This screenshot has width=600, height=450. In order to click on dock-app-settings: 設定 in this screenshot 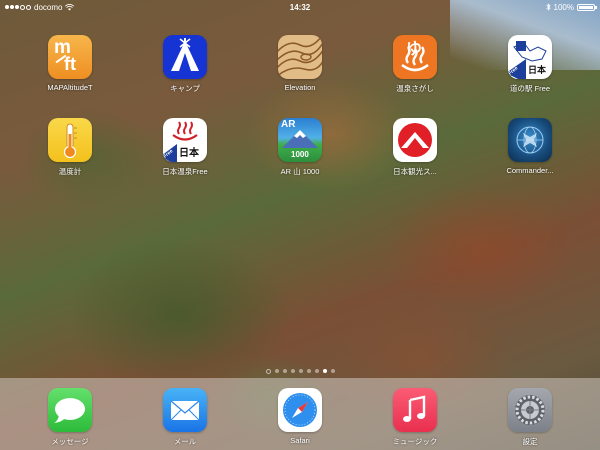, I will do `click(530, 417)`.